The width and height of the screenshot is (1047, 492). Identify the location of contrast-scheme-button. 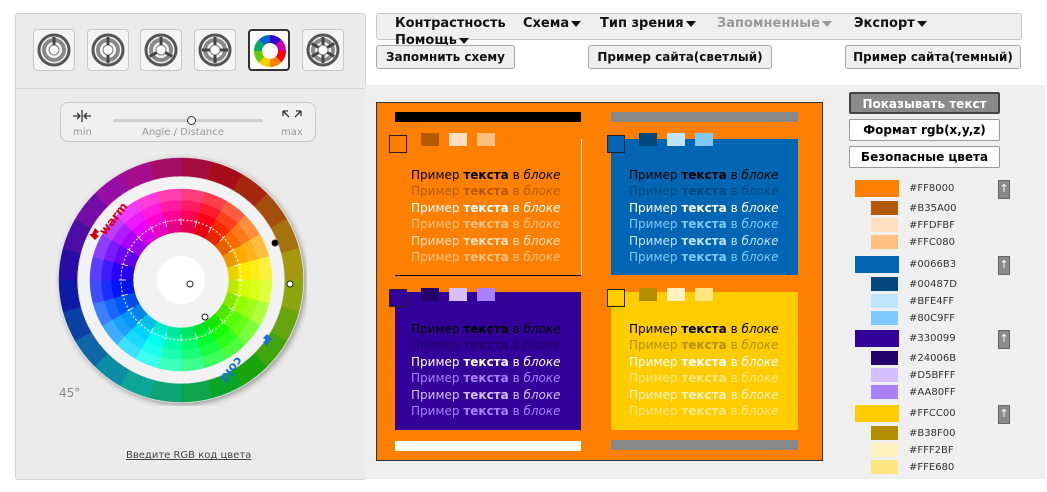
(108, 50).